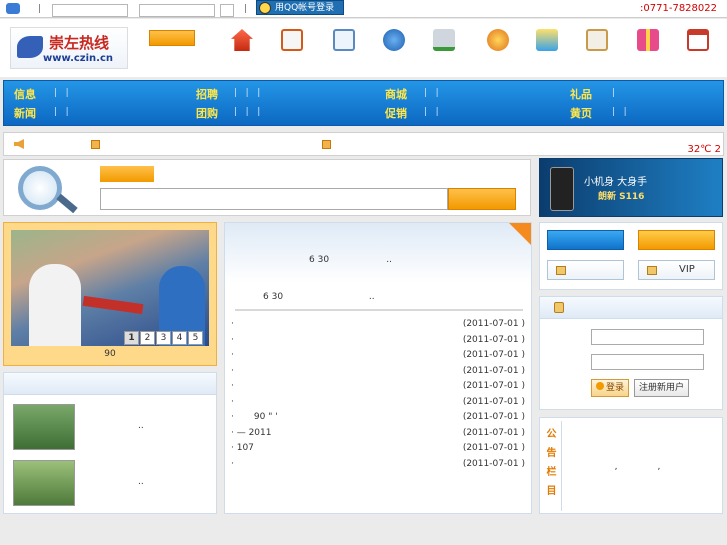 The height and width of the screenshot is (545, 727). Describe the element at coordinates (254, 417) in the screenshot. I see `news-row-title: · 90 " '` at that location.